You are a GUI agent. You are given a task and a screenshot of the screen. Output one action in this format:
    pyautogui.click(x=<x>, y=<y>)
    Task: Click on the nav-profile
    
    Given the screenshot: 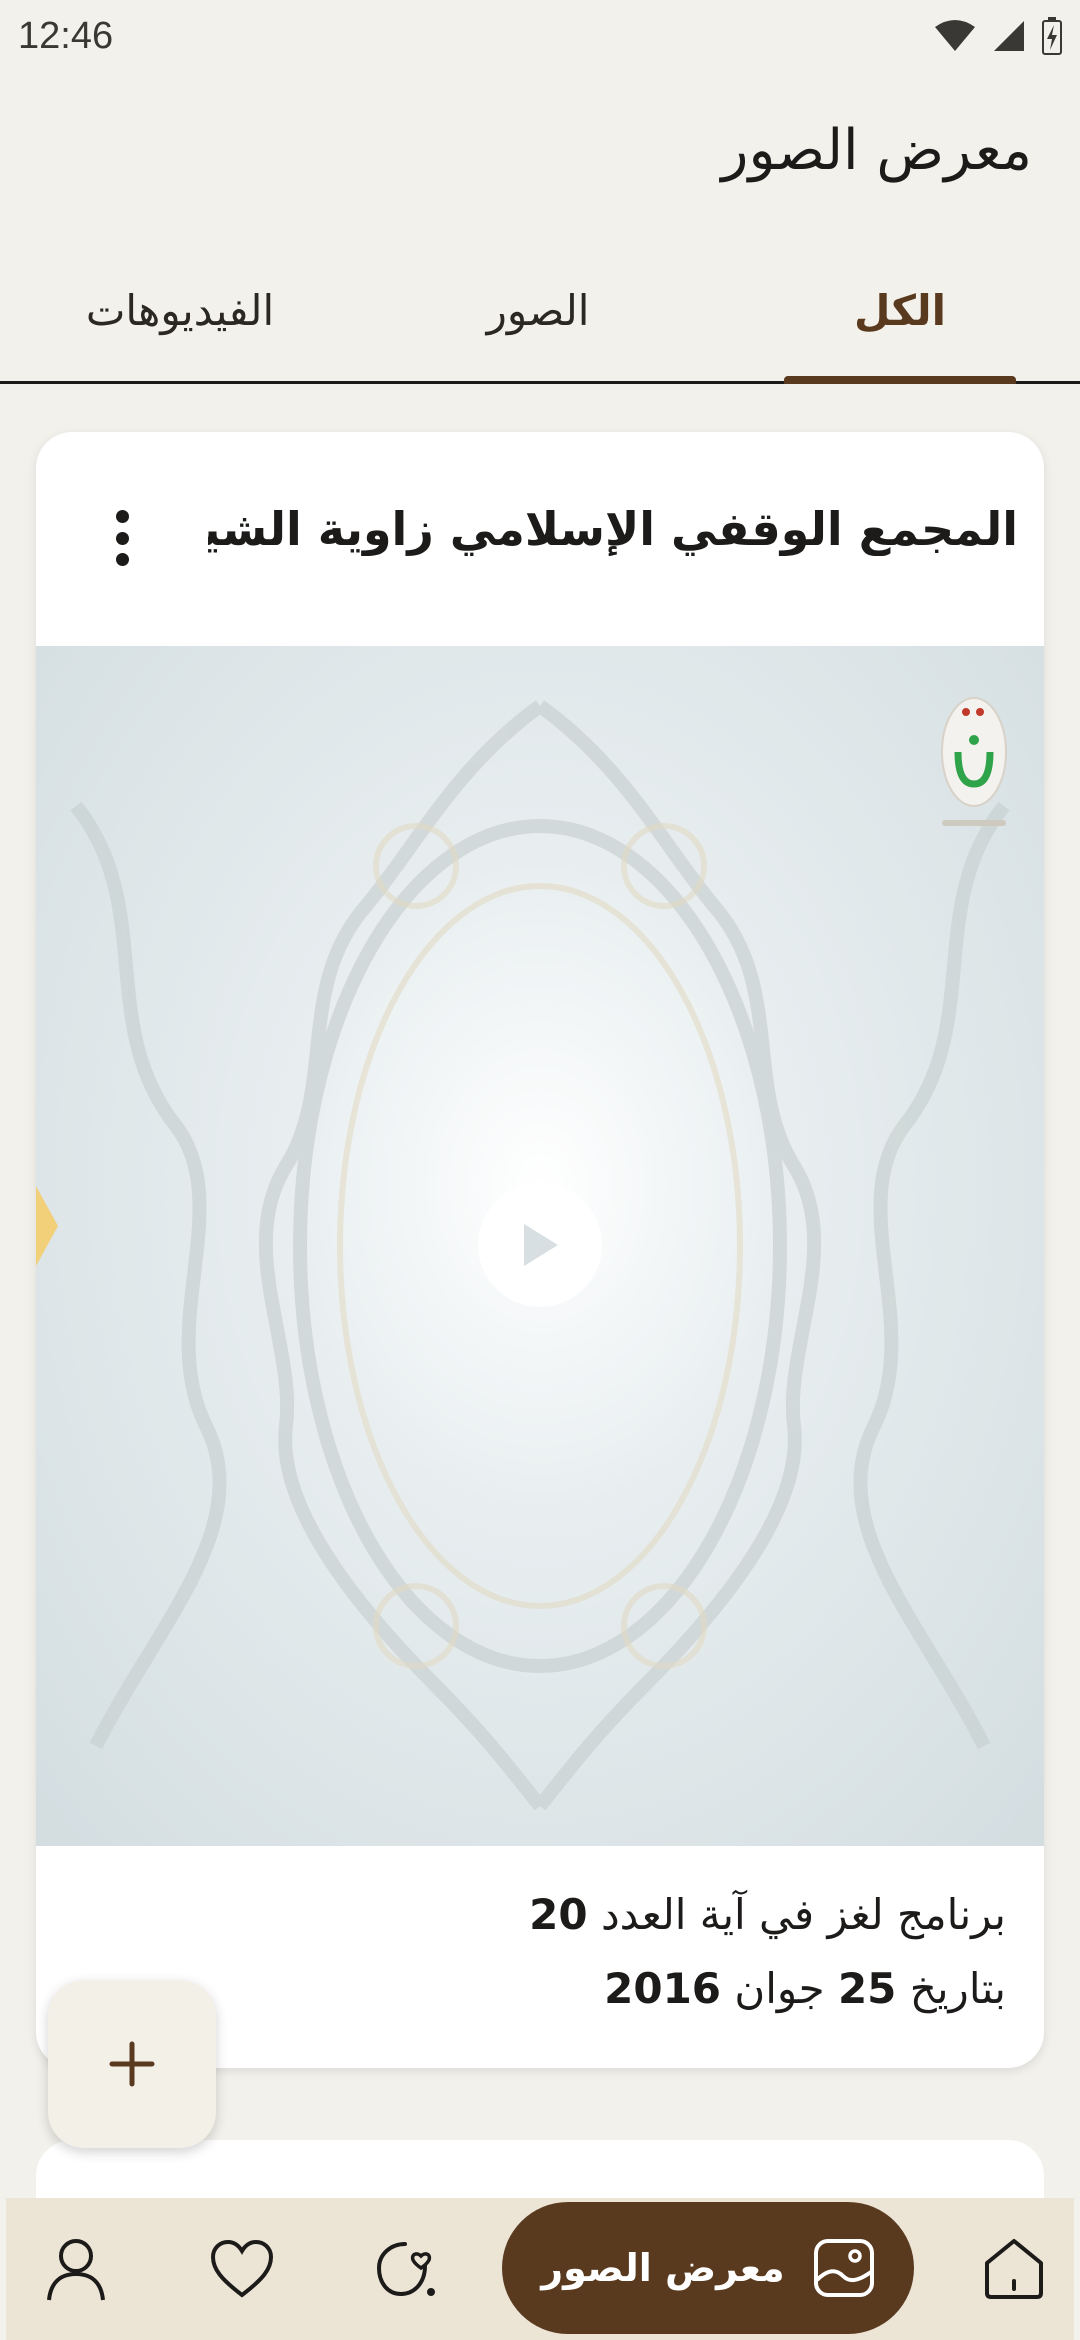 What is the action you would take?
    pyautogui.click(x=76, y=2269)
    